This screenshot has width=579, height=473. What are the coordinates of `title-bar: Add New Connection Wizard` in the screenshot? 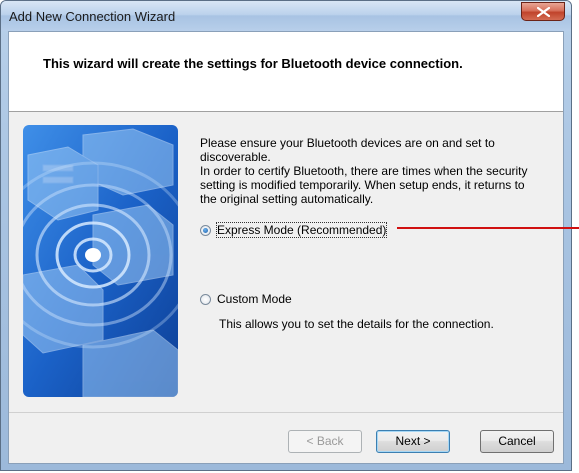 It's located at (286, 16).